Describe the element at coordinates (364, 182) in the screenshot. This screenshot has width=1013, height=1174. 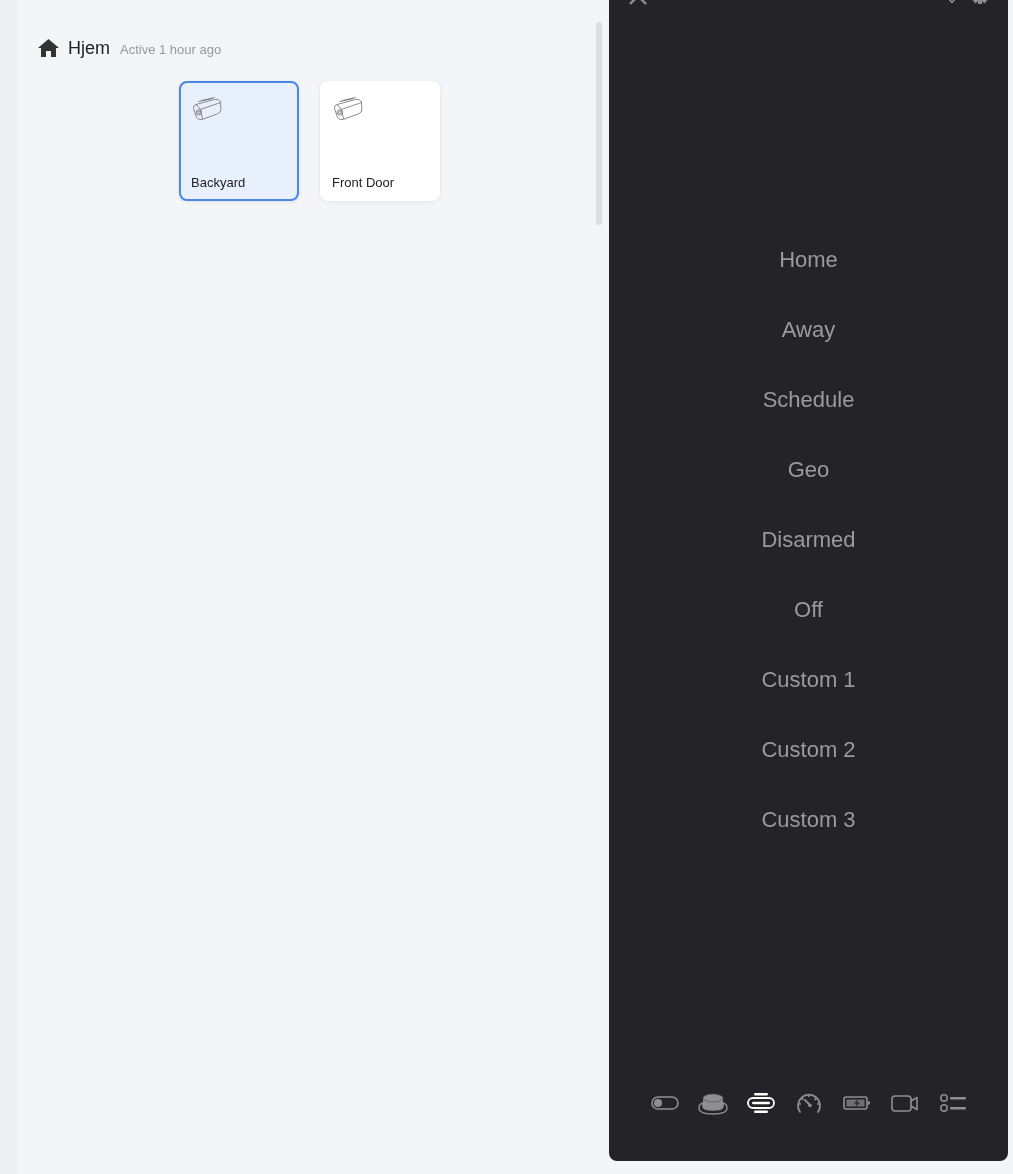
I see `camera-name: Front Door` at that location.